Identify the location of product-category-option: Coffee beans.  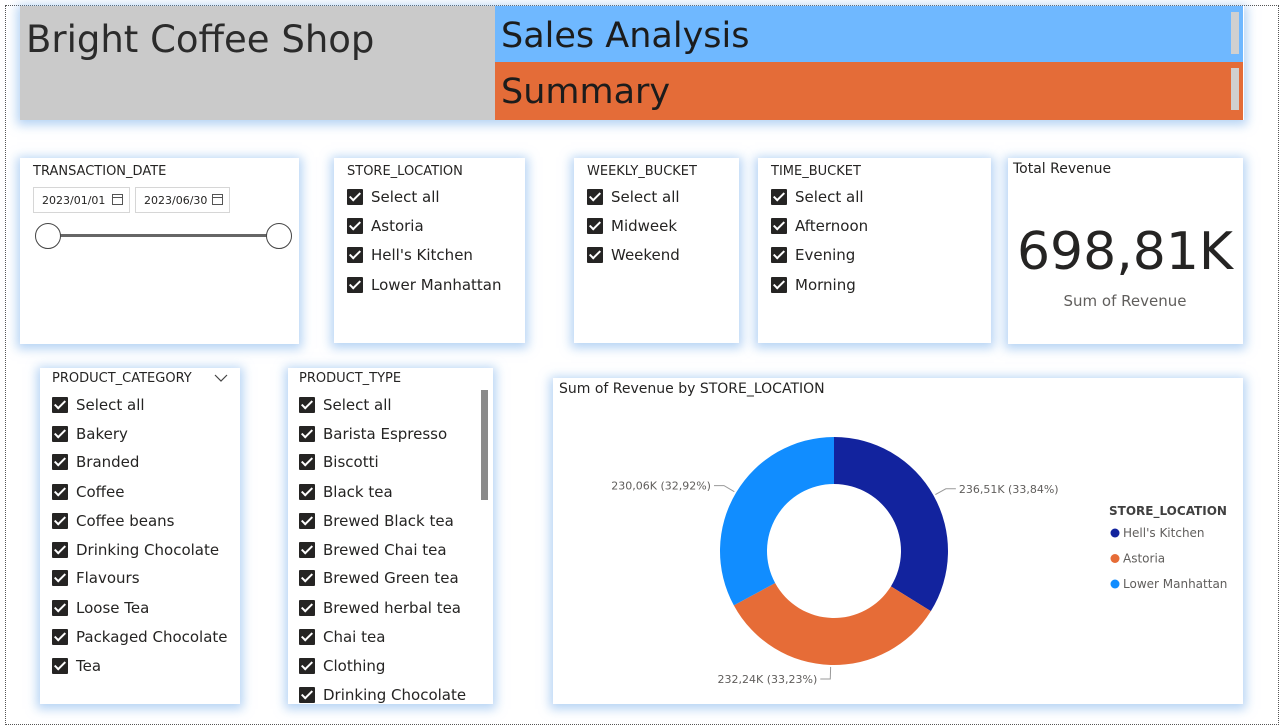
(113, 521).